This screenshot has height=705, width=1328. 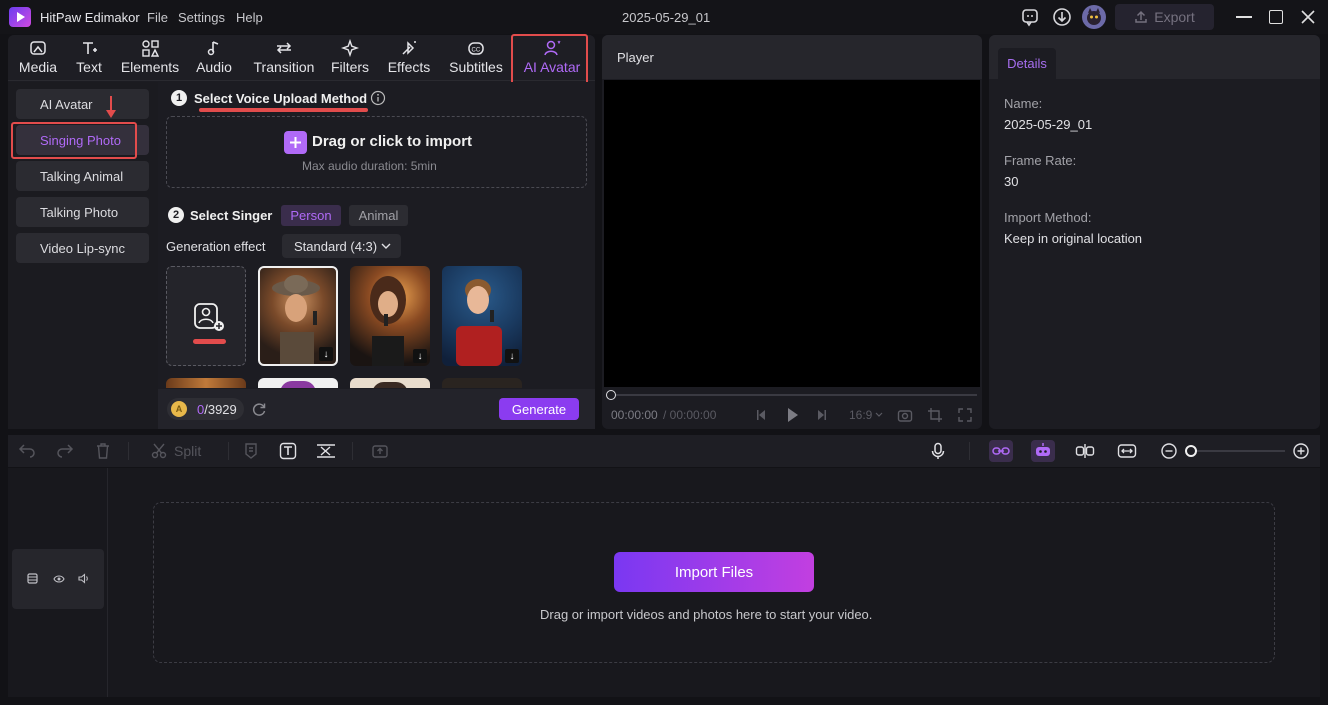 What do you see at coordinates (611, 395) in the screenshot?
I see `playhead-handle` at bounding box center [611, 395].